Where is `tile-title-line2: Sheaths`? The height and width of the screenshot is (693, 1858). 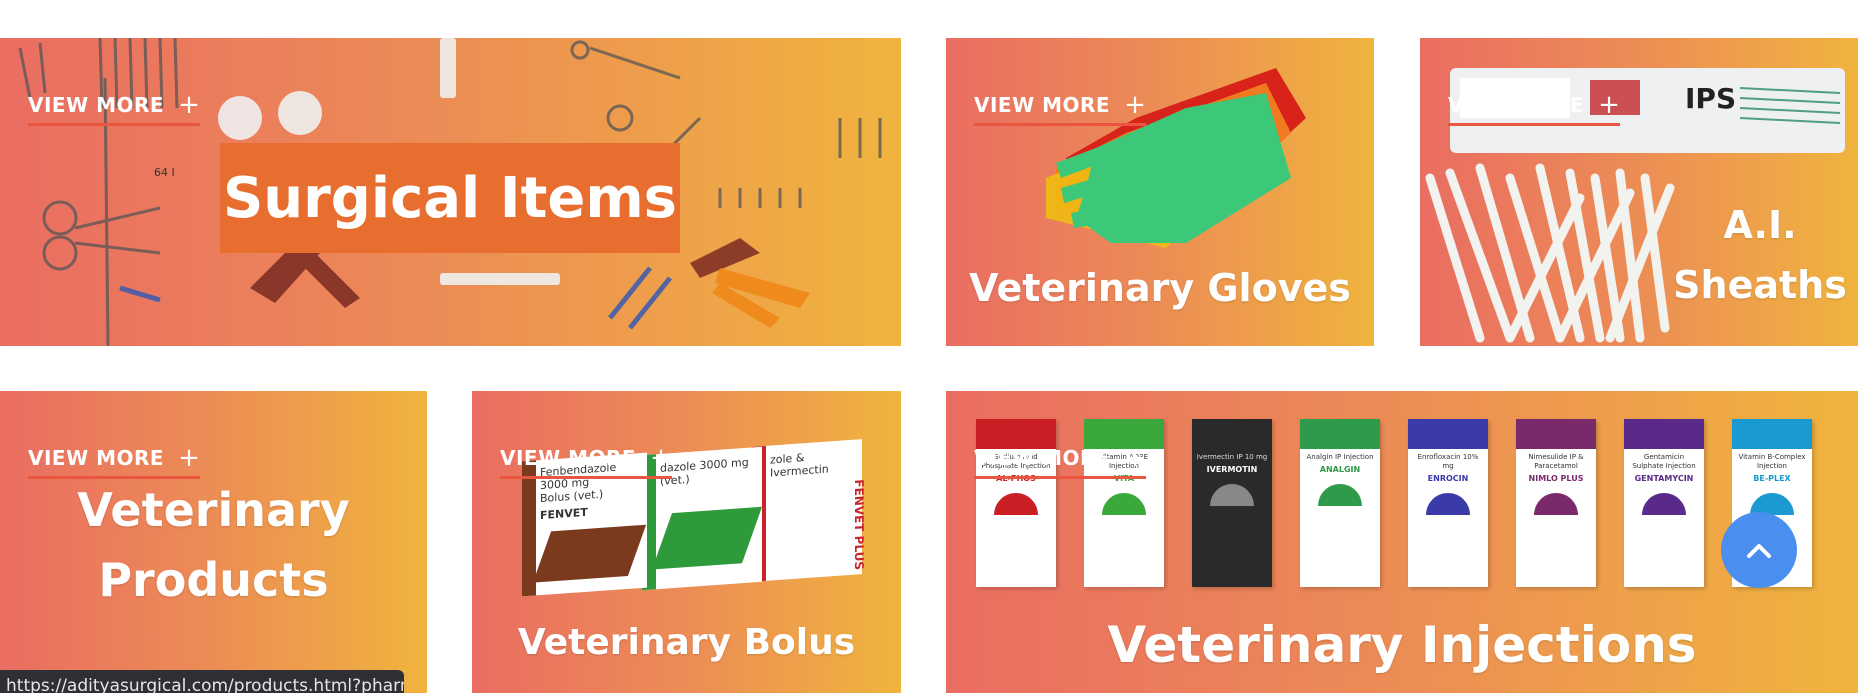
tile-title-line2: Sheaths is located at coordinates (1760, 285).